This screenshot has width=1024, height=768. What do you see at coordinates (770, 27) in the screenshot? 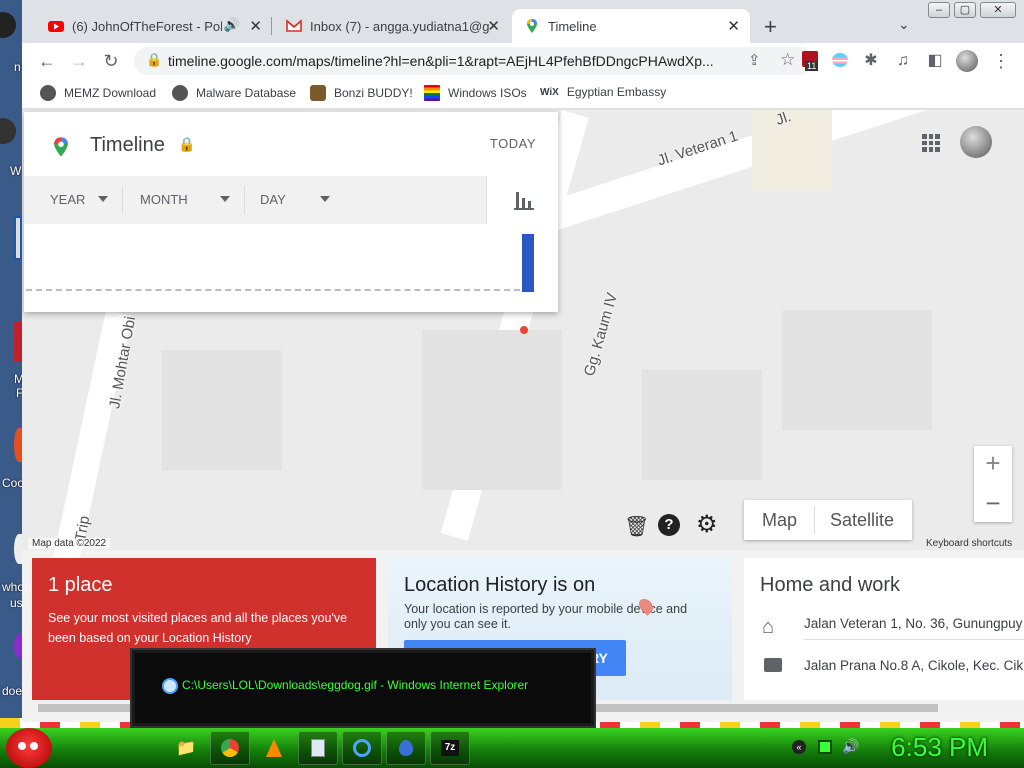
I see `new-tab-button: +` at bounding box center [770, 27].